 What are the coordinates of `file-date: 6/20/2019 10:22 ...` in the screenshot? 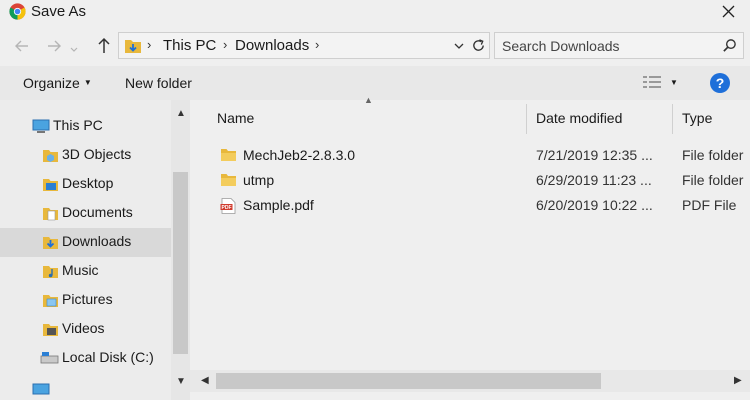 It's located at (594, 205).